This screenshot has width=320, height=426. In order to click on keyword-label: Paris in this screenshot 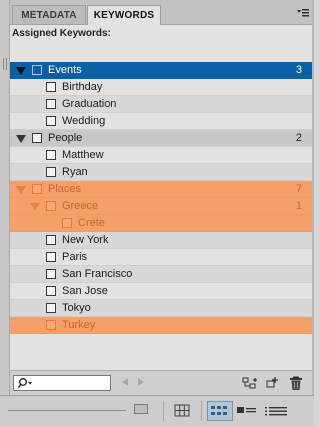, I will do `click(75, 257)`.